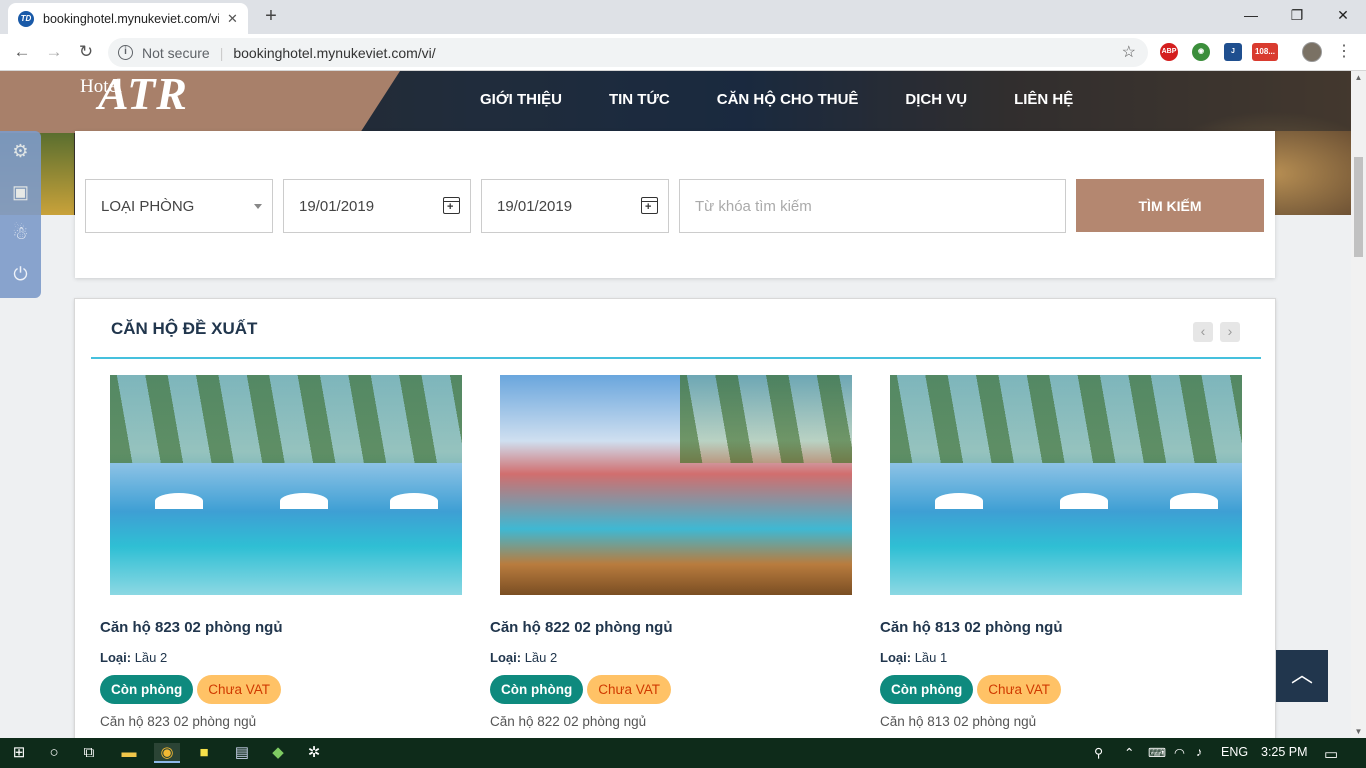  Describe the element at coordinates (753, 206) in the screenshot. I see `keyword-placeholder: Từ khóa tìm kiếm` at that location.